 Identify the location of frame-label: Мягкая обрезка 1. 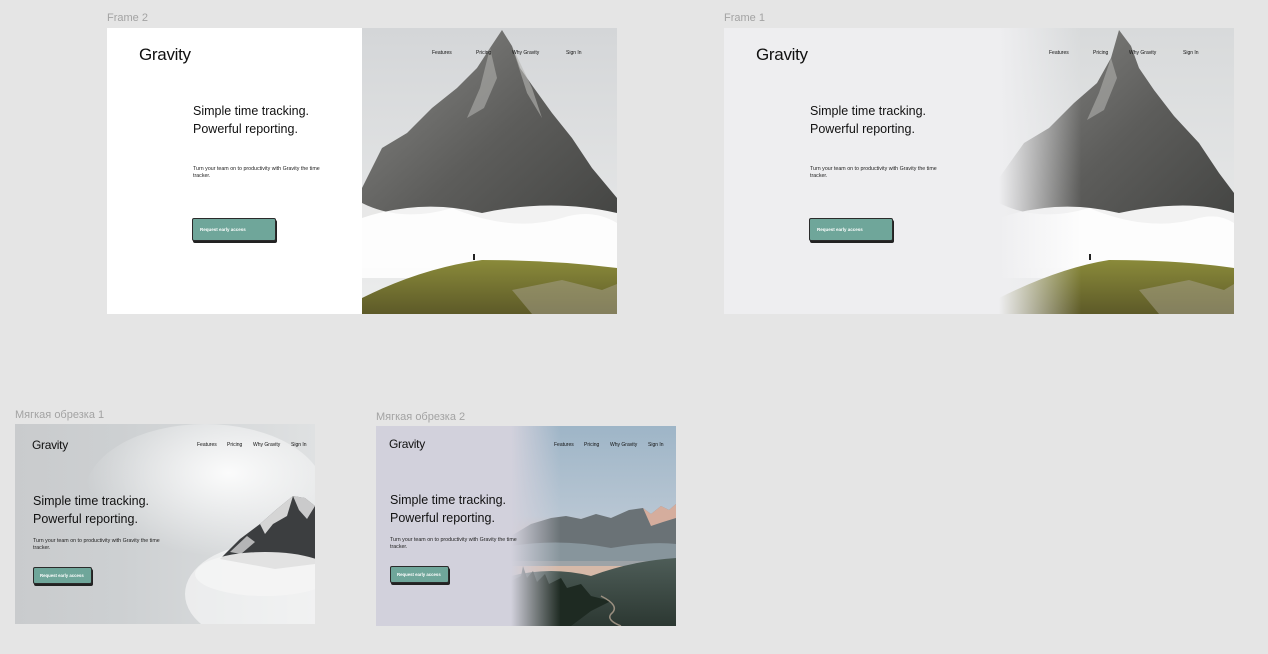
(59, 415).